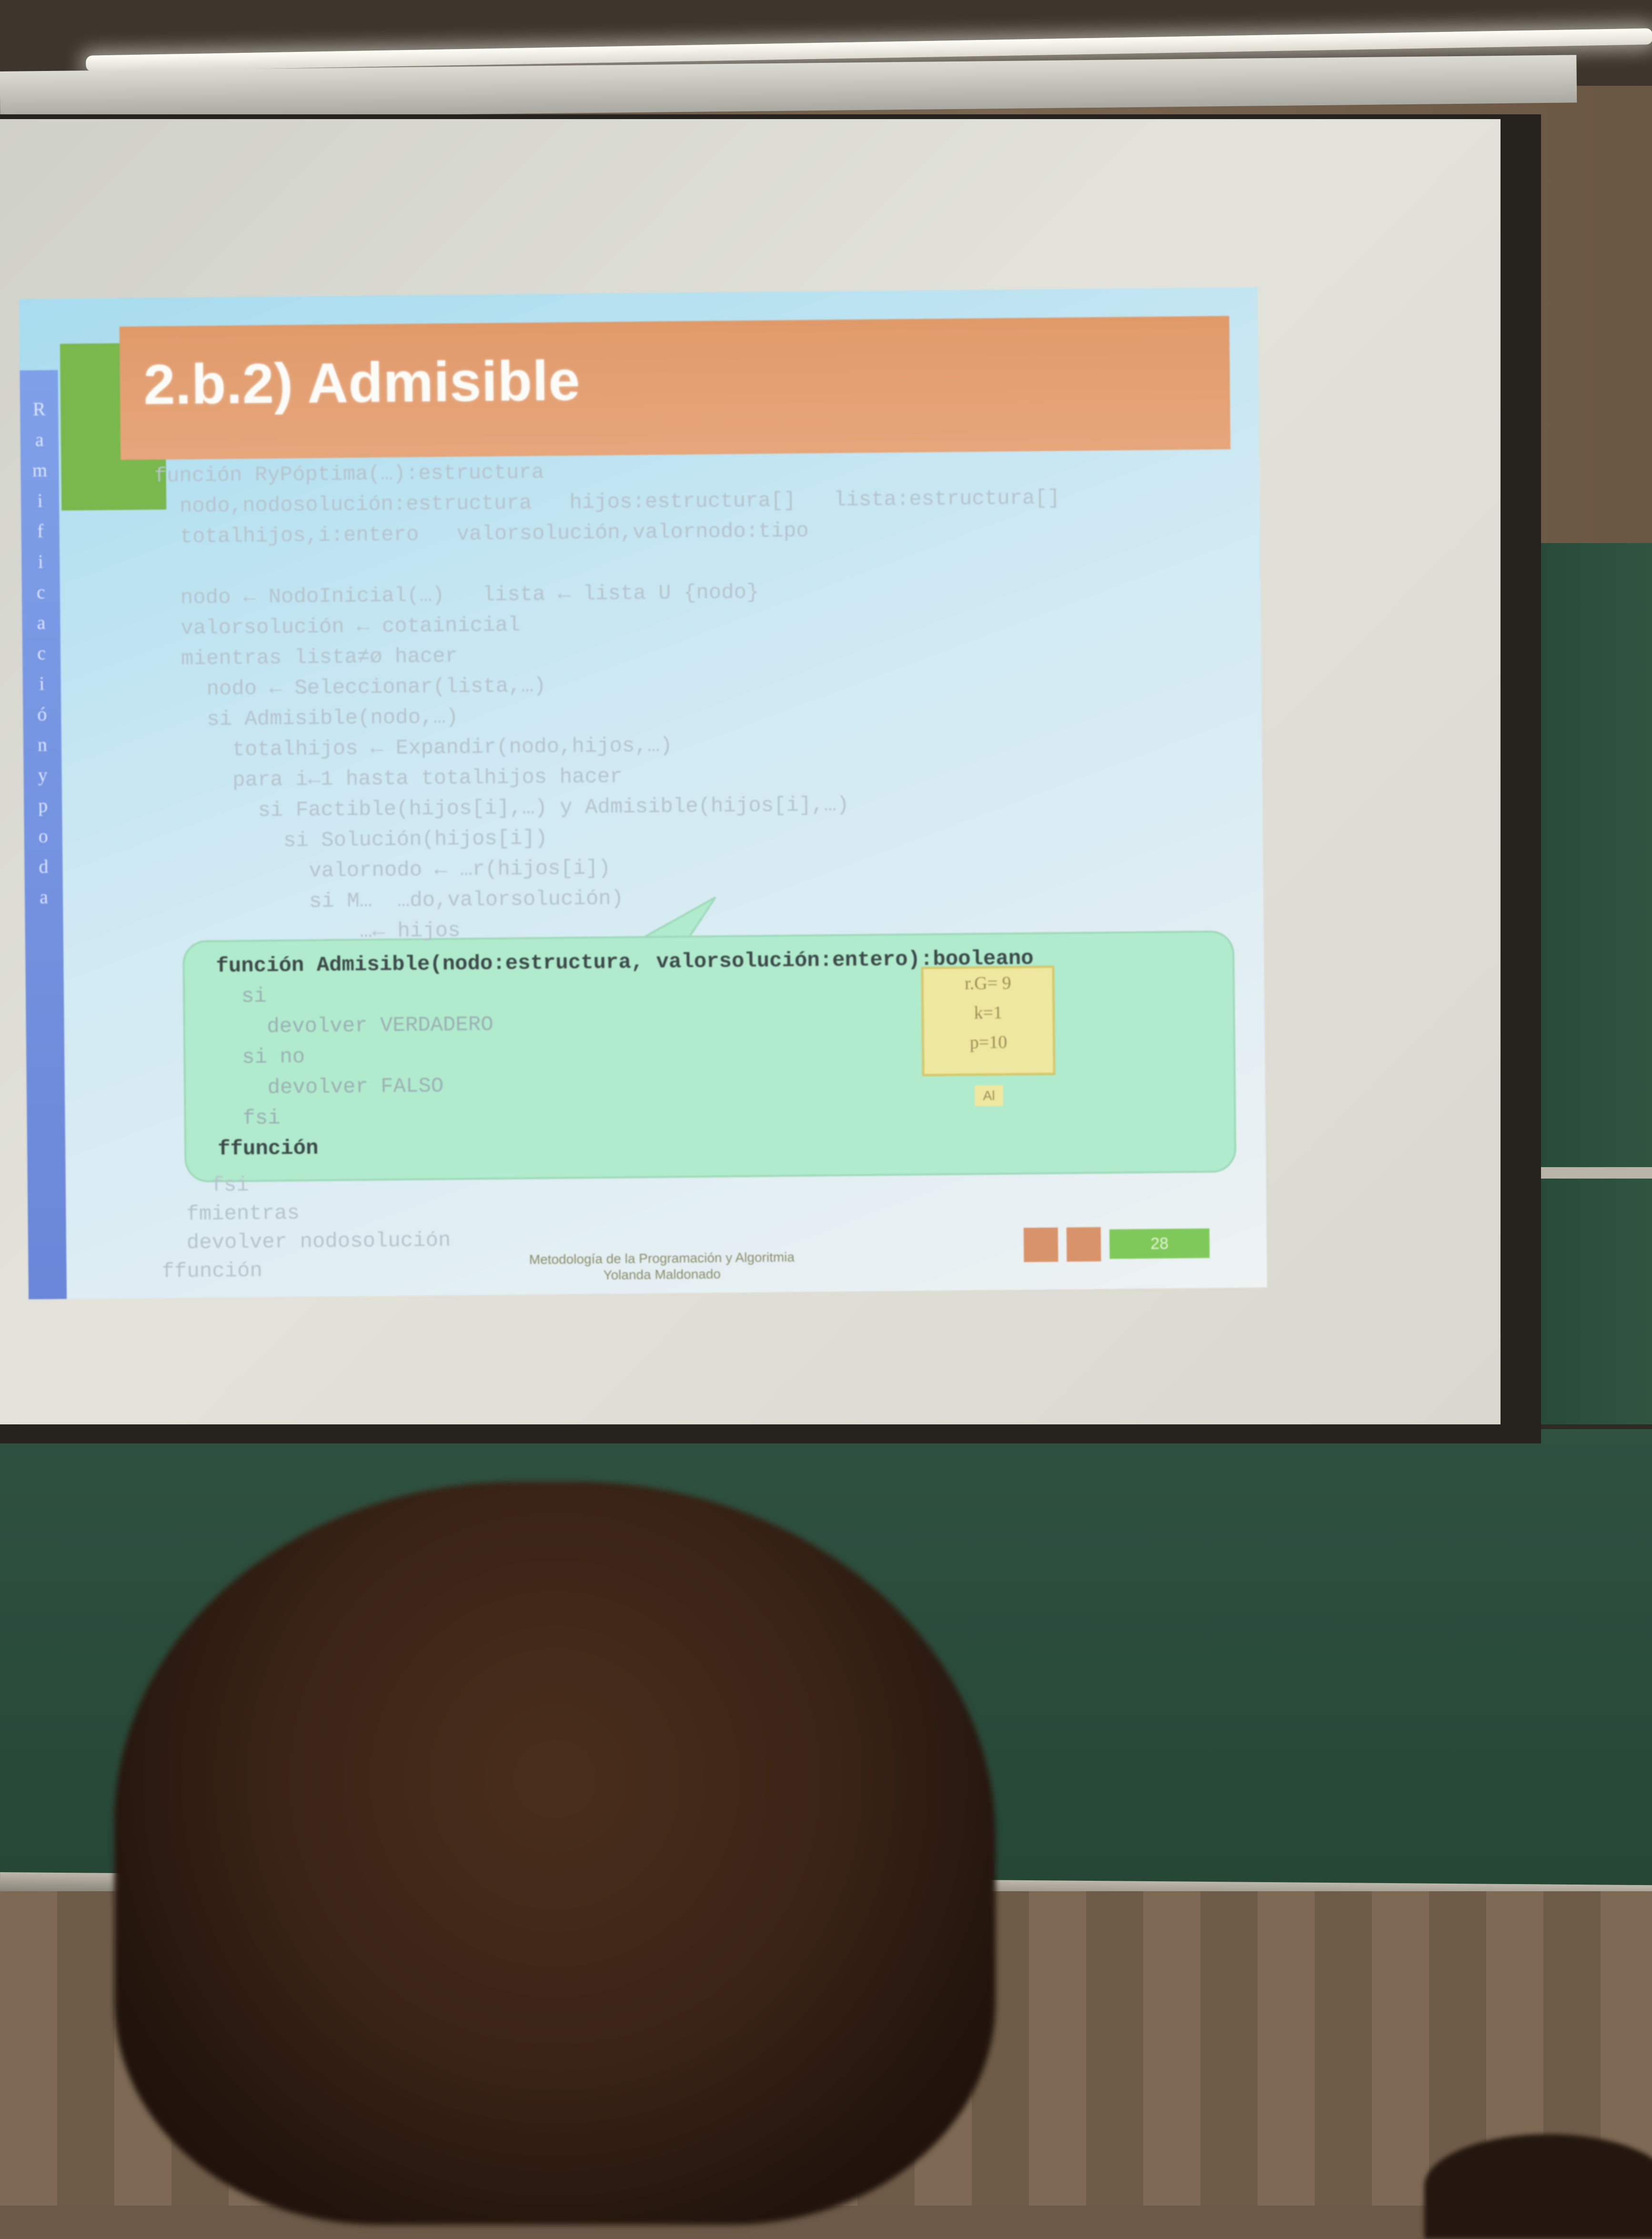 The image size is (1652, 2239). I want to click on callout-code-line: si no, so click(261, 1057).